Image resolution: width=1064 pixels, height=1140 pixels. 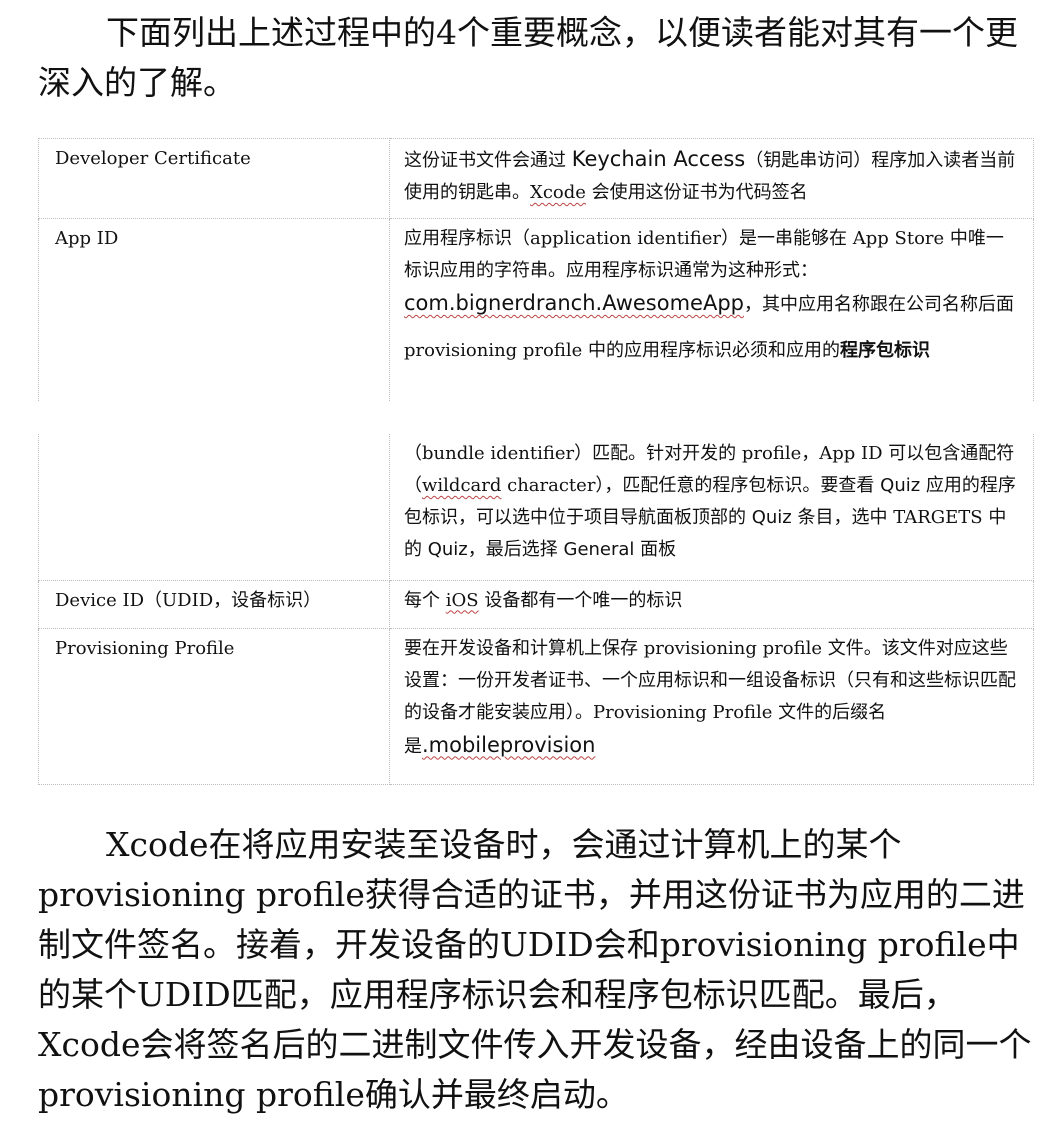 I want to click on desc-text: 每个, so click(x=425, y=600).